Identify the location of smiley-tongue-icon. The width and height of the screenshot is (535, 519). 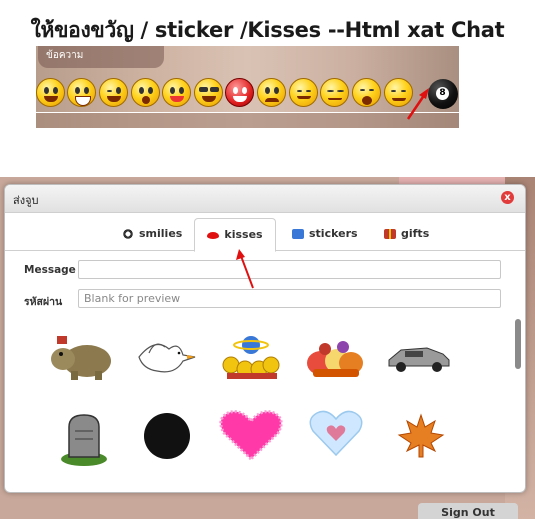
(176, 92).